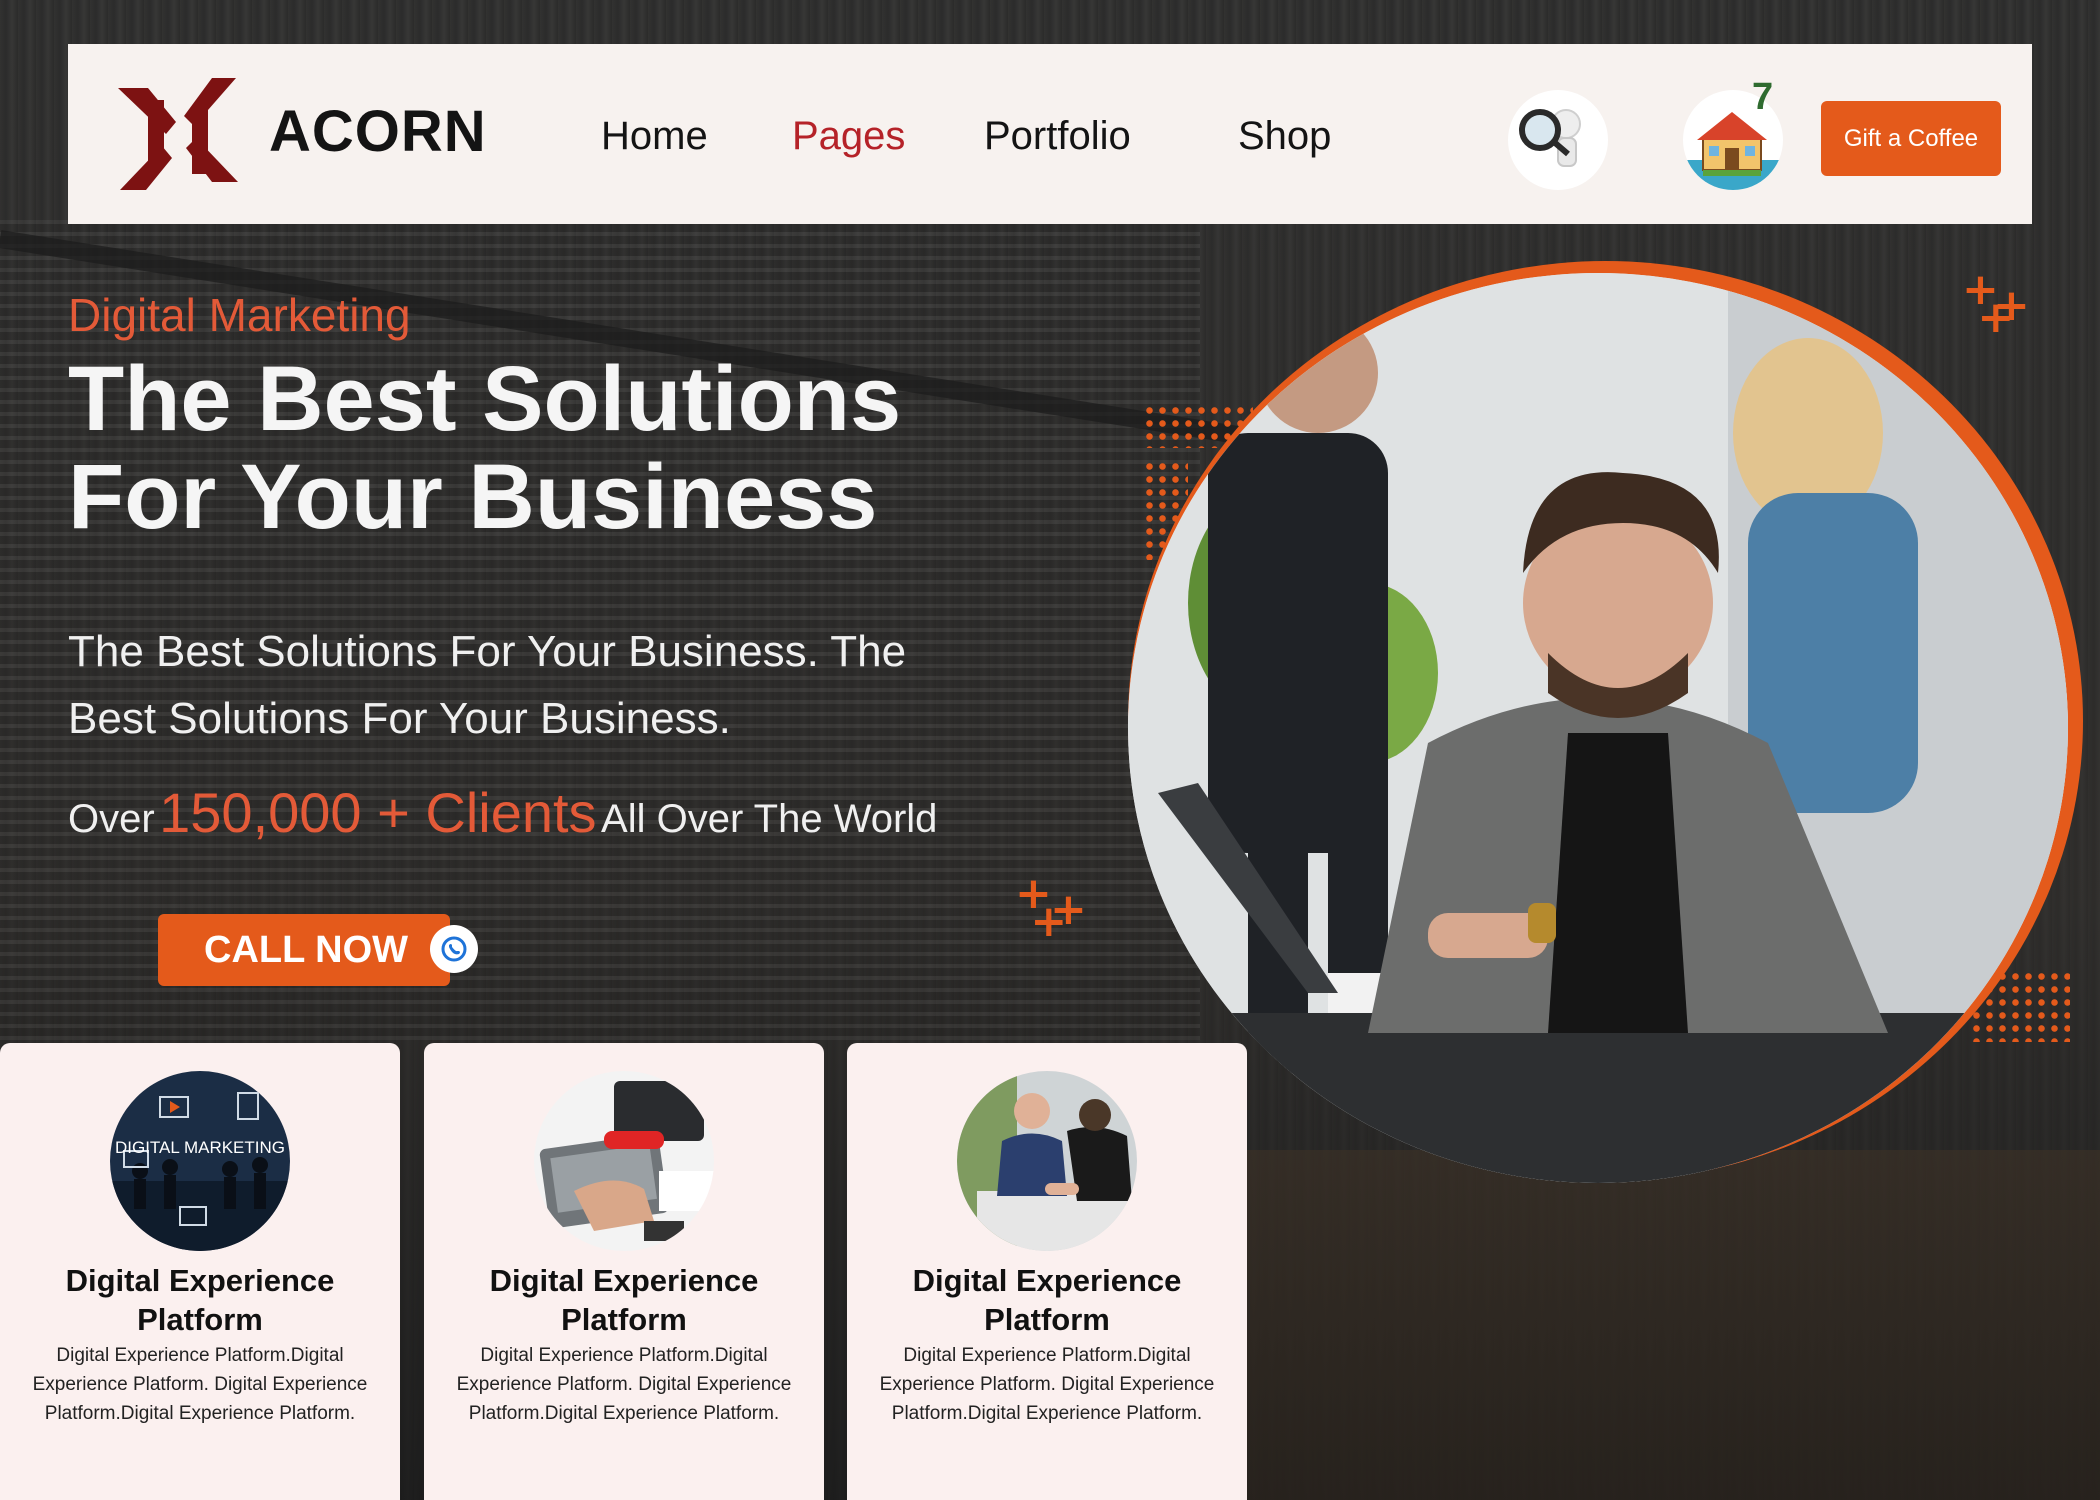  I want to click on card-image-caption: DIGITAL MARKETING, so click(200, 1147).